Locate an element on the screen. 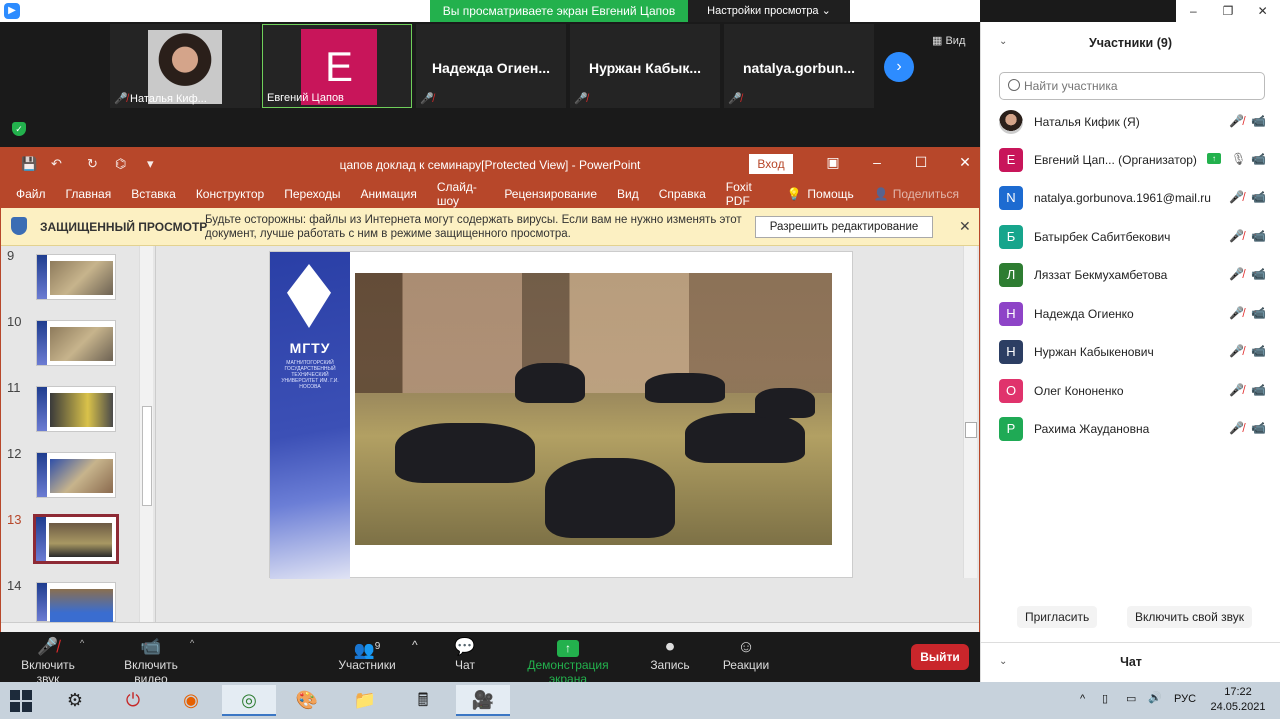  thumbnail-scrollbar is located at coordinates (146, 434).